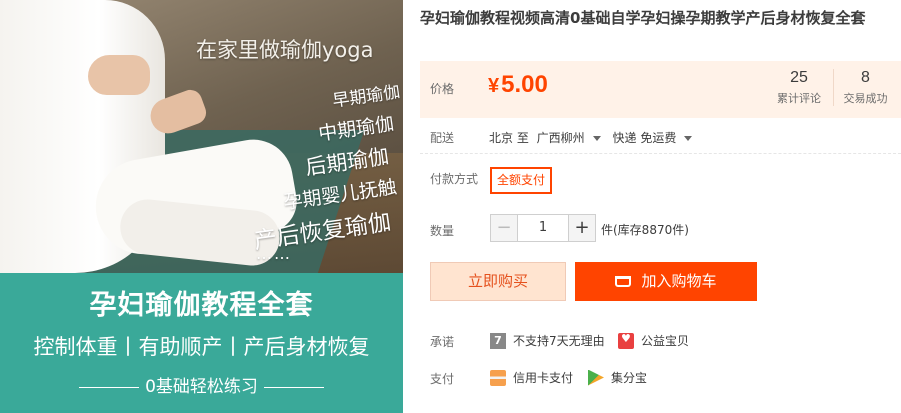 This screenshot has width=901, height=413. I want to click on sales-label: 交易成功, so click(865, 98).